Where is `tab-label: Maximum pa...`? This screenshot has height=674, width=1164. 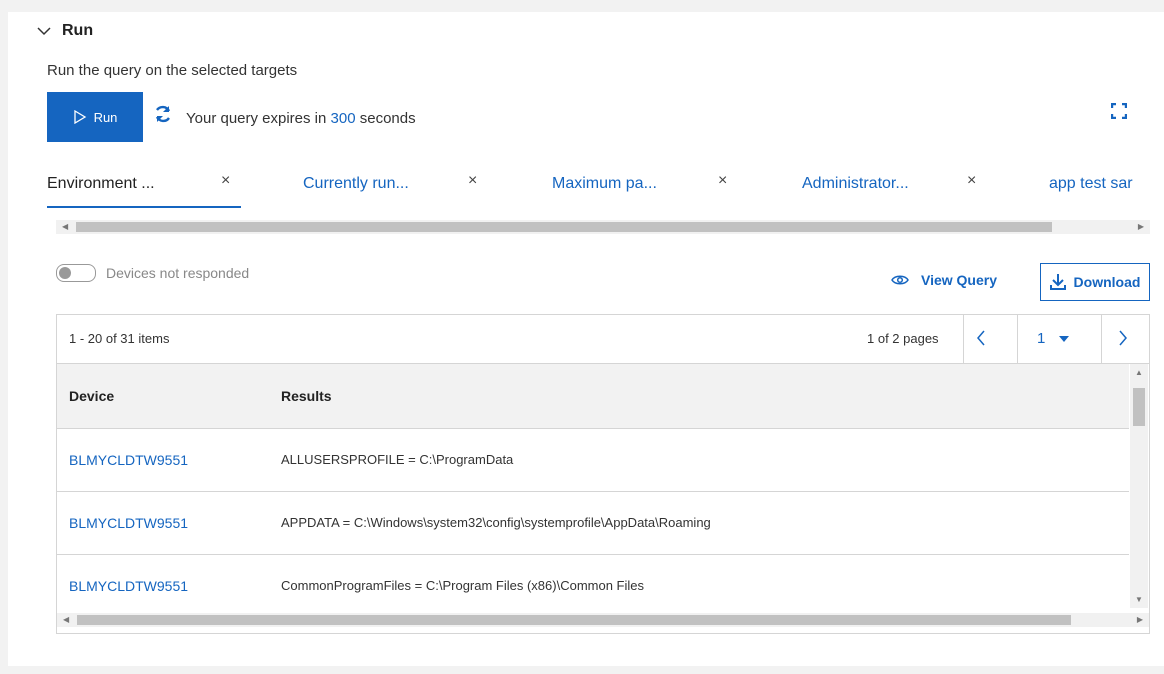
tab-label: Maximum pa... is located at coordinates (604, 183).